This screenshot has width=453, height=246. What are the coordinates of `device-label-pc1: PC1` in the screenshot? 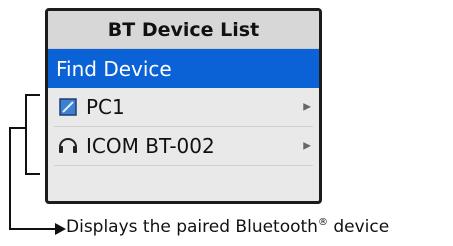 It's located at (105, 107).